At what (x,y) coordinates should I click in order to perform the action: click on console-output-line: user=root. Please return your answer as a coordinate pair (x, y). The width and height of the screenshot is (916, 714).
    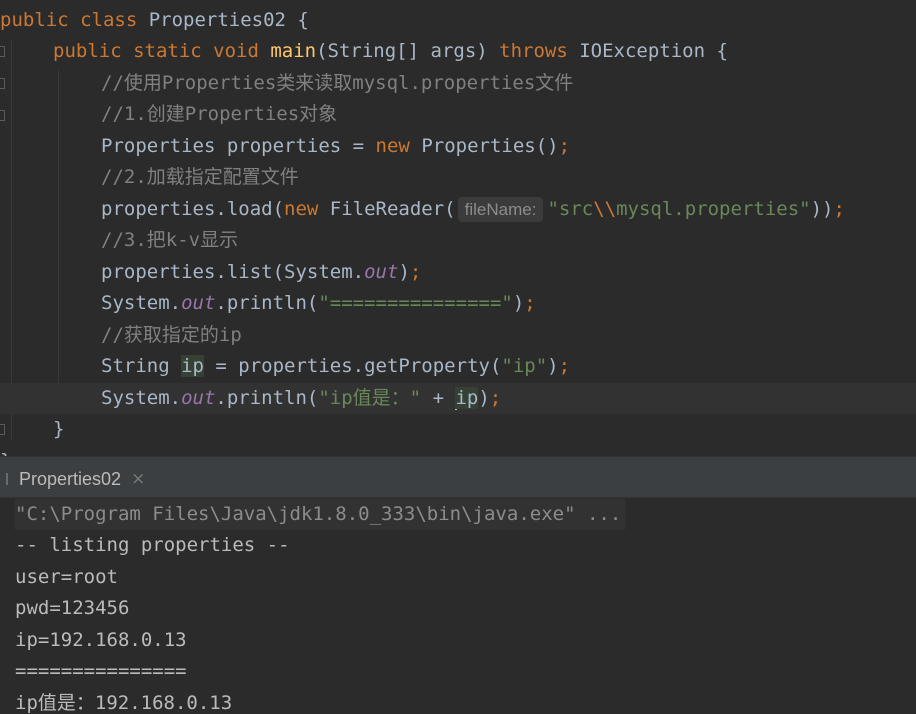
    Looking at the image, I should click on (66, 577).